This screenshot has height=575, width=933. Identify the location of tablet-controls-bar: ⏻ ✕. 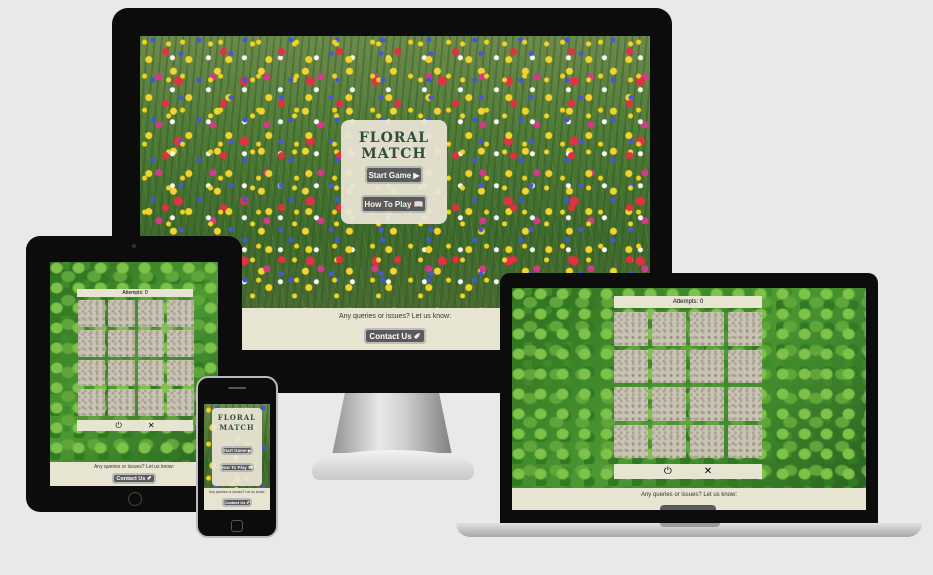
(135, 425).